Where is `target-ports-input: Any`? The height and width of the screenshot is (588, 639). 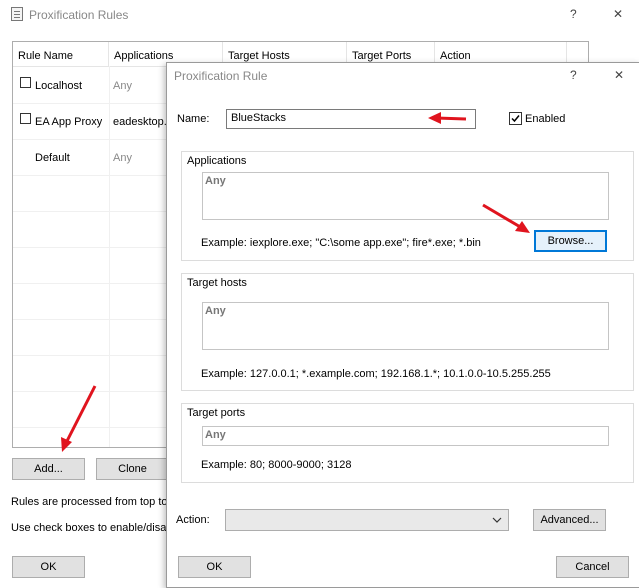
target-ports-input: Any is located at coordinates (405, 436).